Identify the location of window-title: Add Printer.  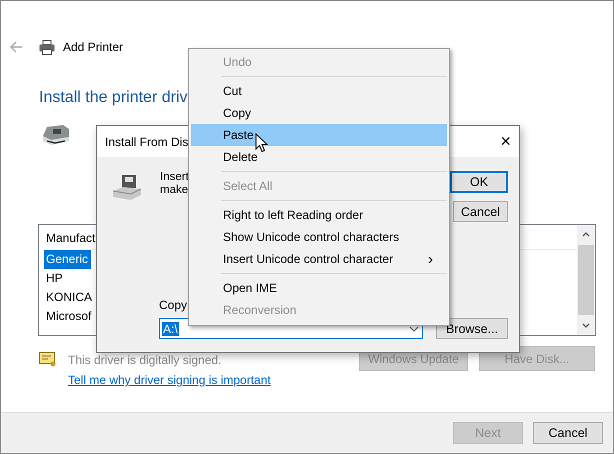
(93, 47).